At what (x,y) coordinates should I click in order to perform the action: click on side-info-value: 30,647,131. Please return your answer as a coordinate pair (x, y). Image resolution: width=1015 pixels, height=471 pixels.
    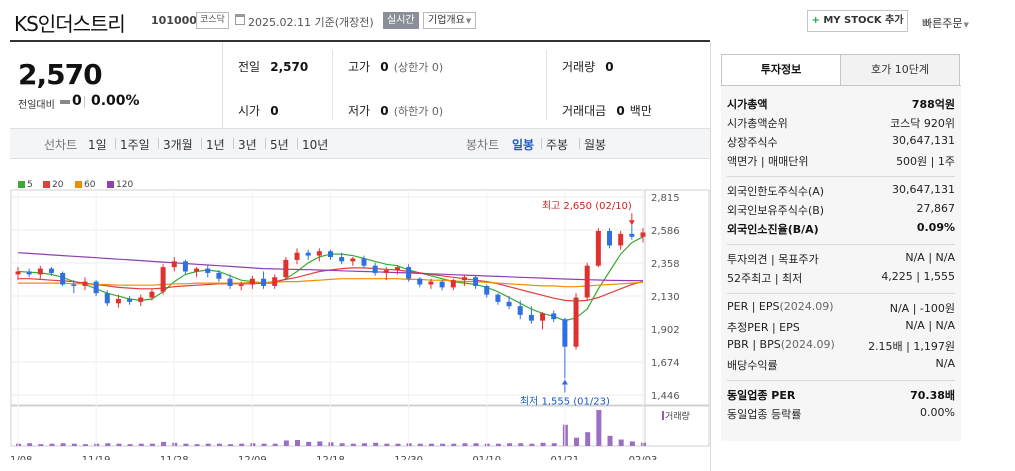
    Looking at the image, I should click on (923, 140).